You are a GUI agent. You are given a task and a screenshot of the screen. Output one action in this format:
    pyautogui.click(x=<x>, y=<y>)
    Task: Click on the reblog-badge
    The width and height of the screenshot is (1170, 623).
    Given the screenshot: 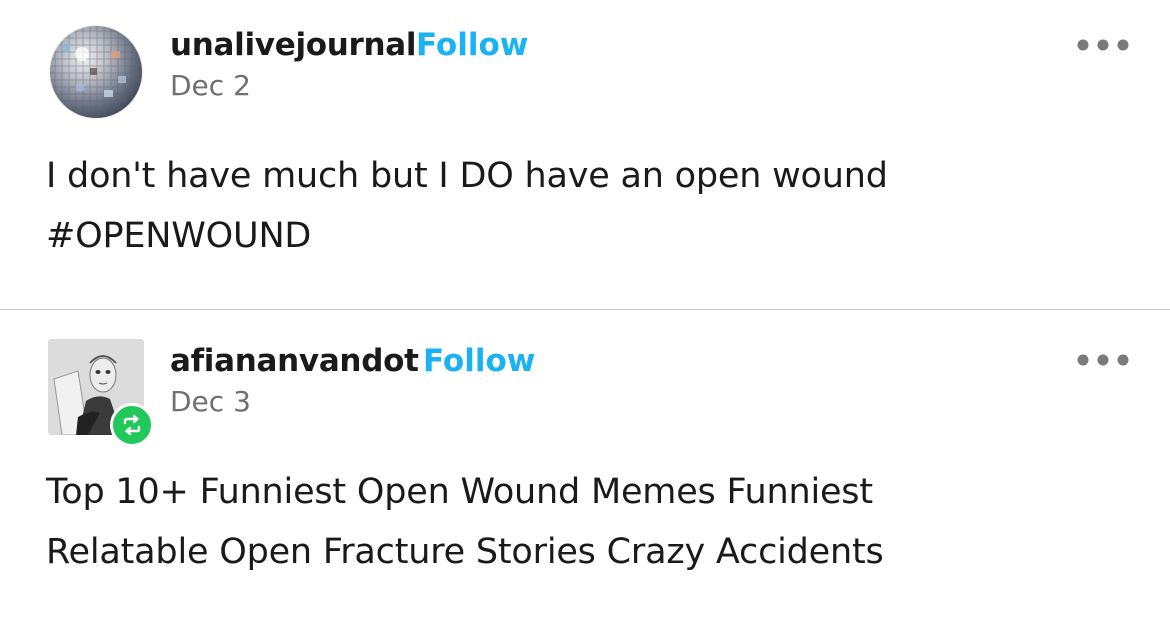 What is the action you would take?
    pyautogui.click(x=132, y=425)
    